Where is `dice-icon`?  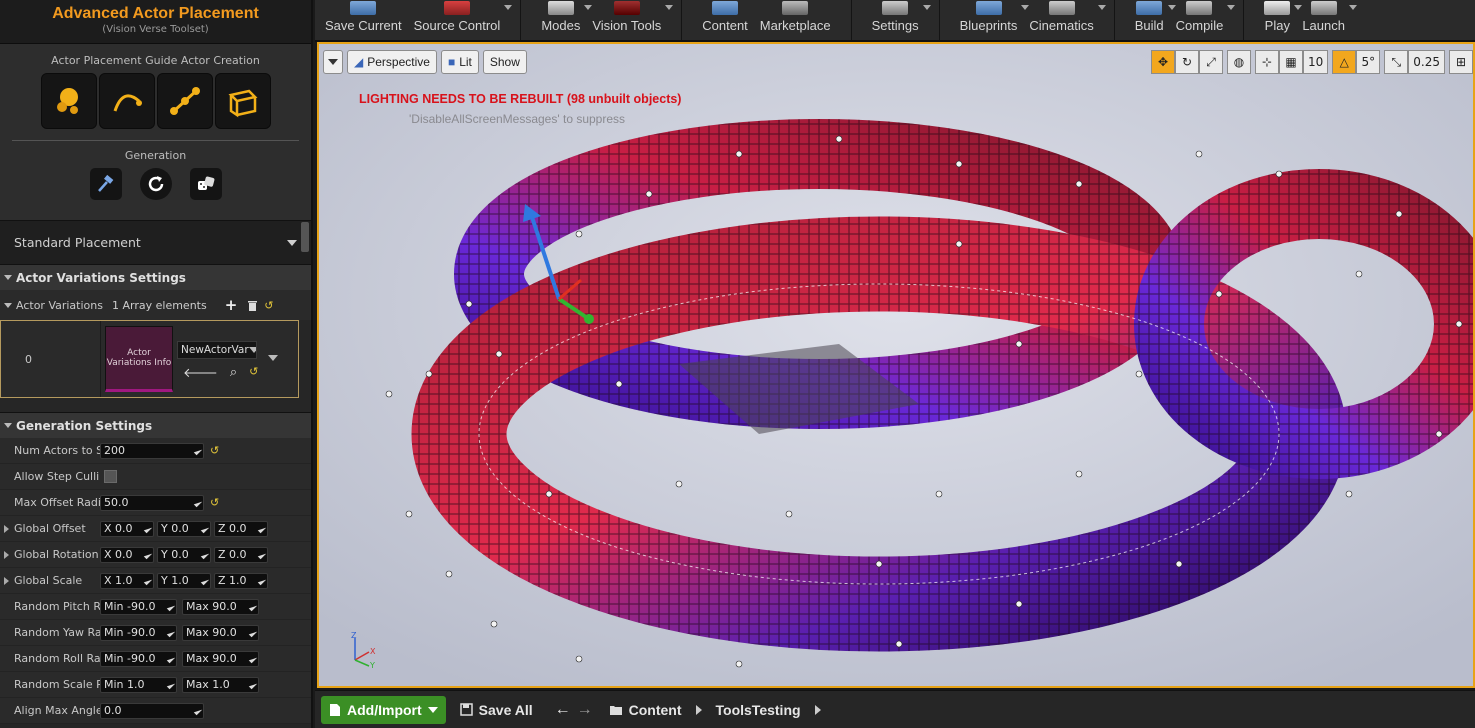
dice-icon is located at coordinates (205, 183).